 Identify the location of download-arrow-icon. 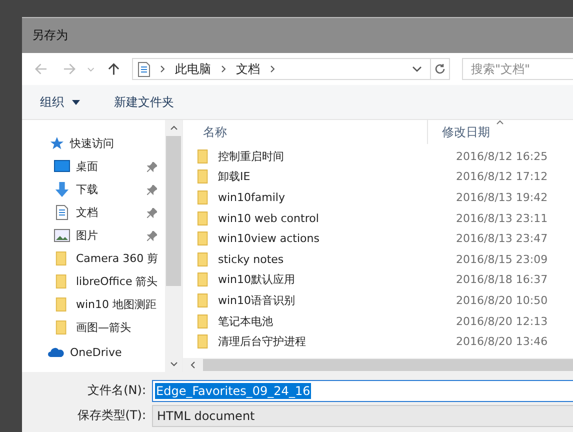
(62, 189).